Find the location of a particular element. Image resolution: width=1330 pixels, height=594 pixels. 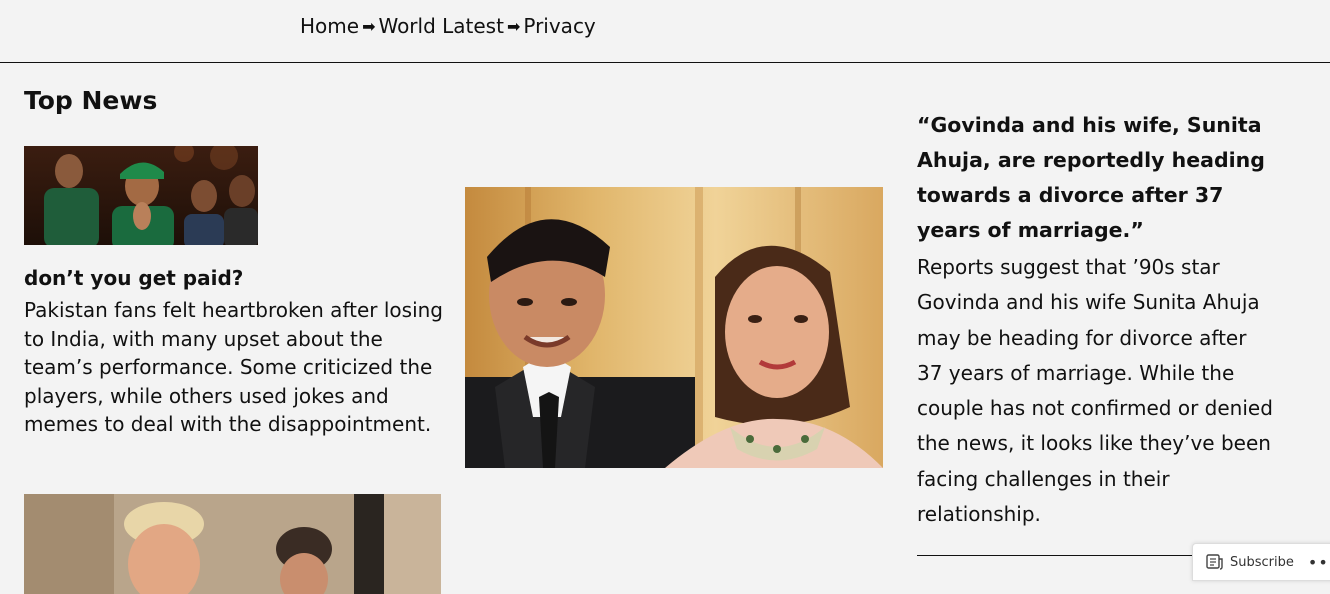

reader-icon is located at coordinates (1215, 562).